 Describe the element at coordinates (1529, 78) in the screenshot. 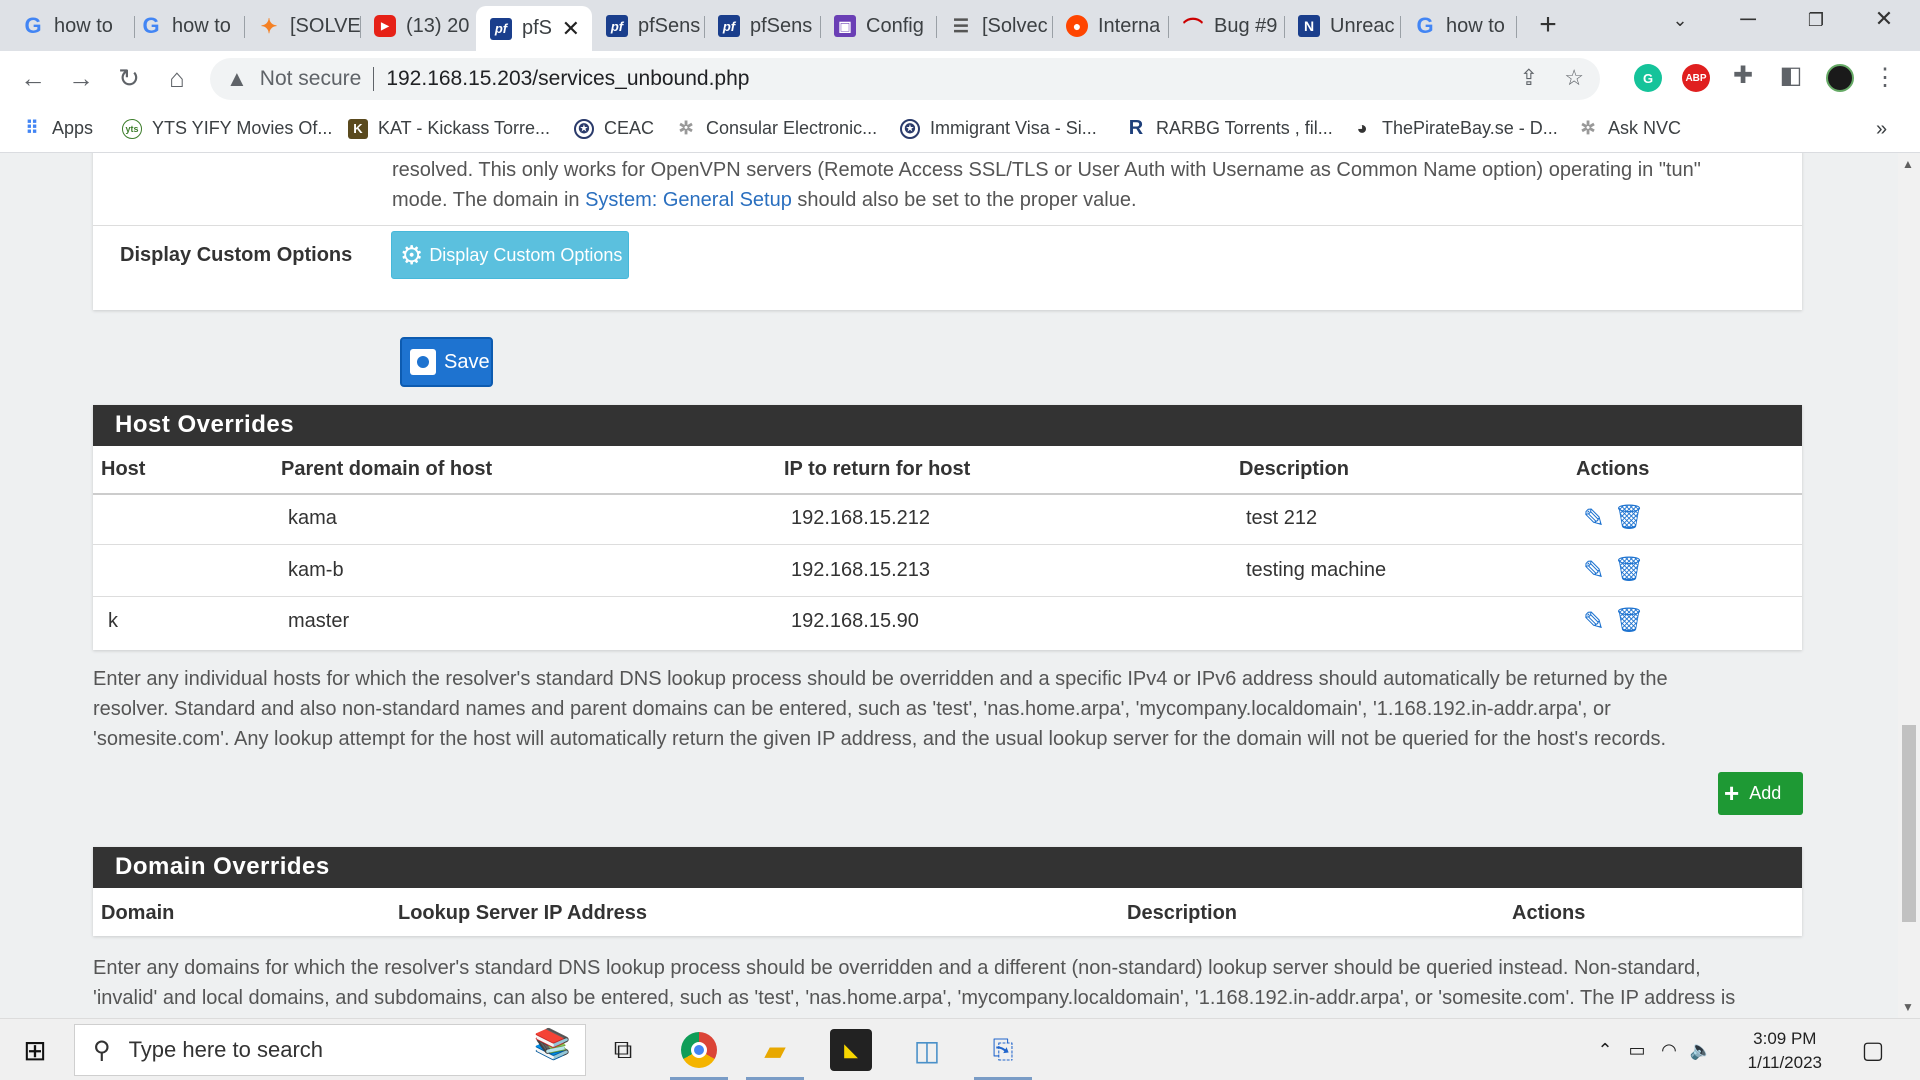

I see `share-icon: ⇪` at that location.